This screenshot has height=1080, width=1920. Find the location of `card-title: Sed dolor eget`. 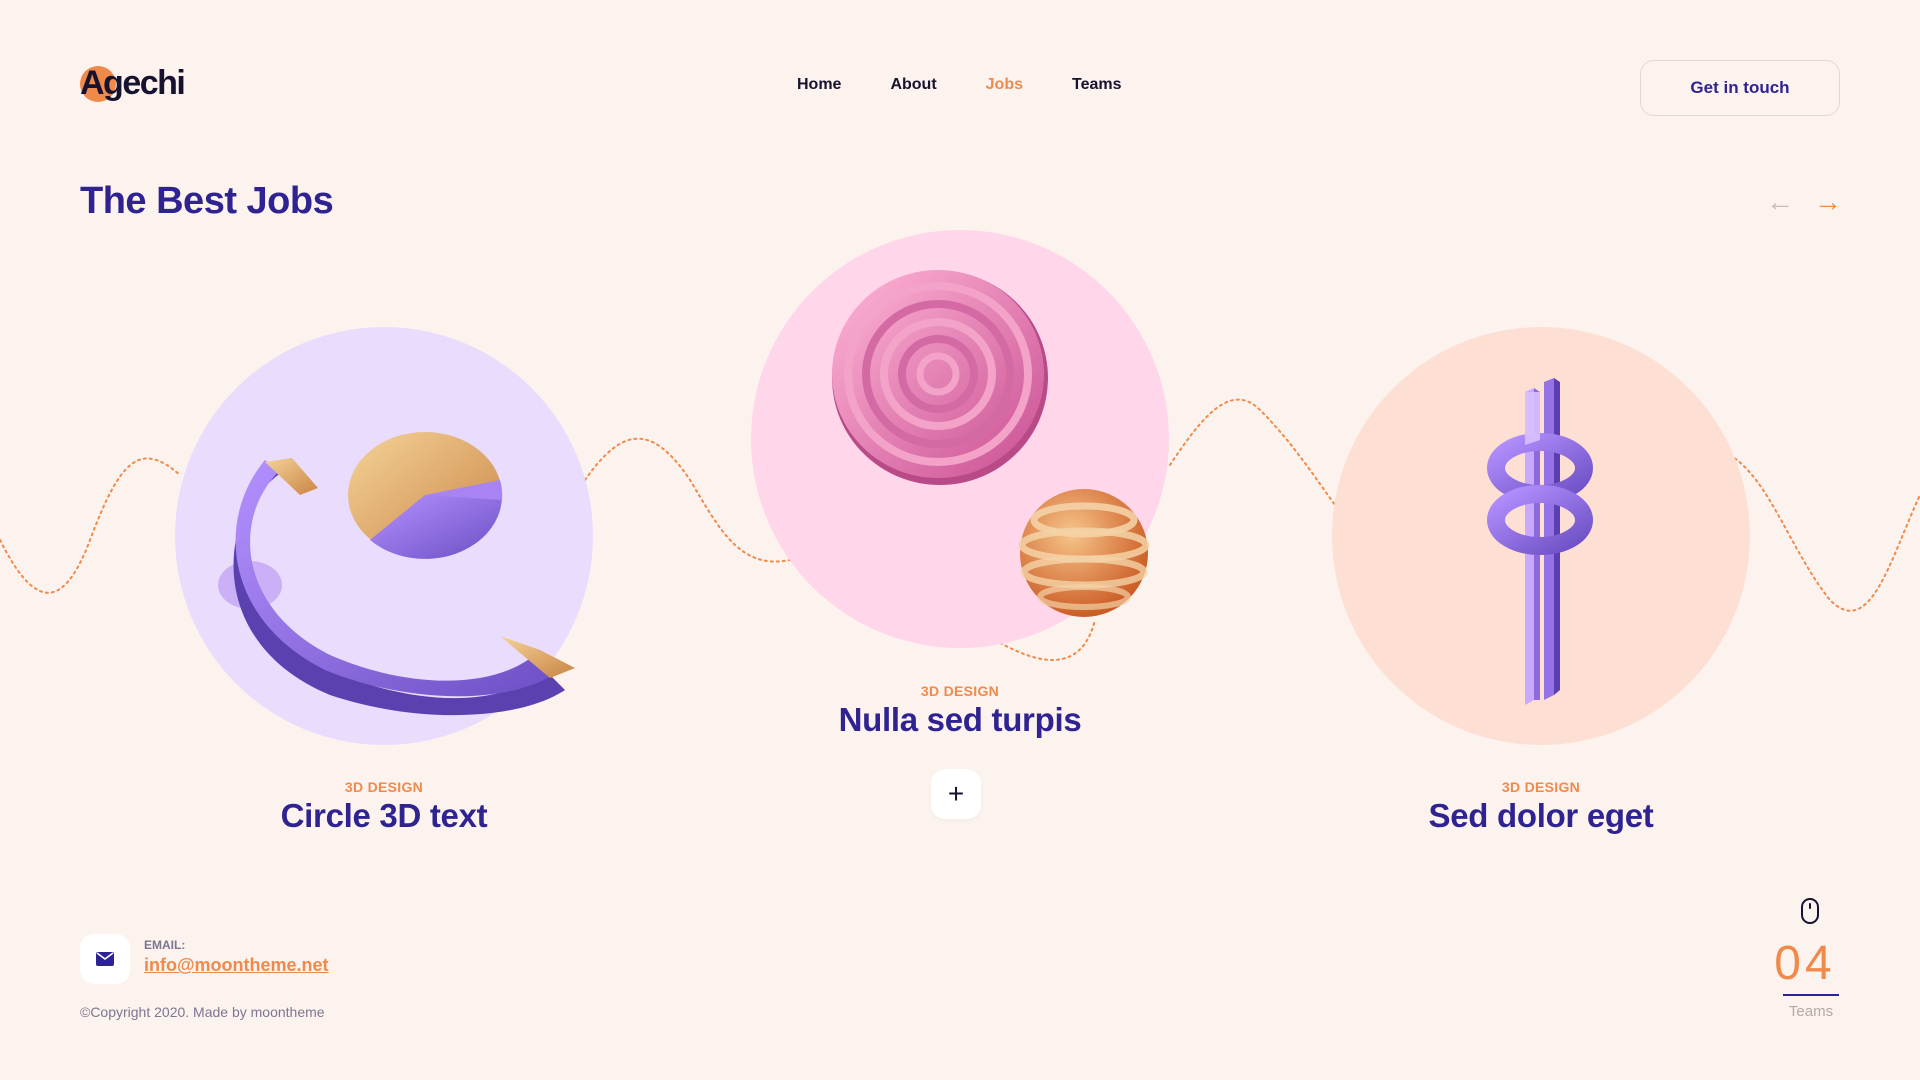

card-title: Sed dolor eget is located at coordinates (1541, 816).